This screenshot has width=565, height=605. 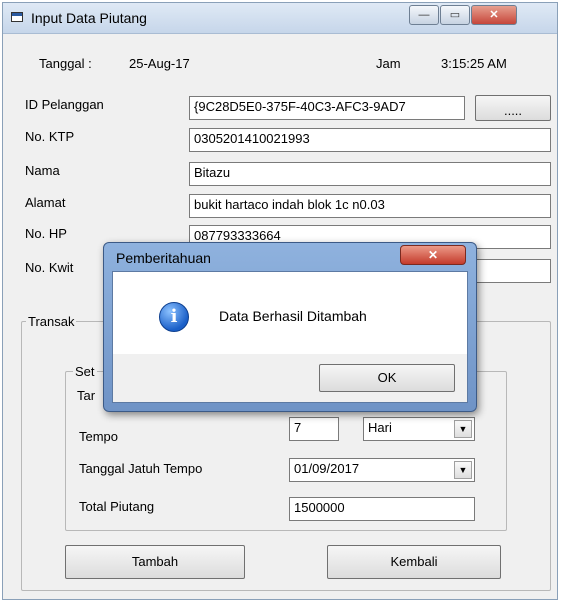 I want to click on dialog-message-area: i Data Berhasil Ditambah, so click(x=290, y=313).